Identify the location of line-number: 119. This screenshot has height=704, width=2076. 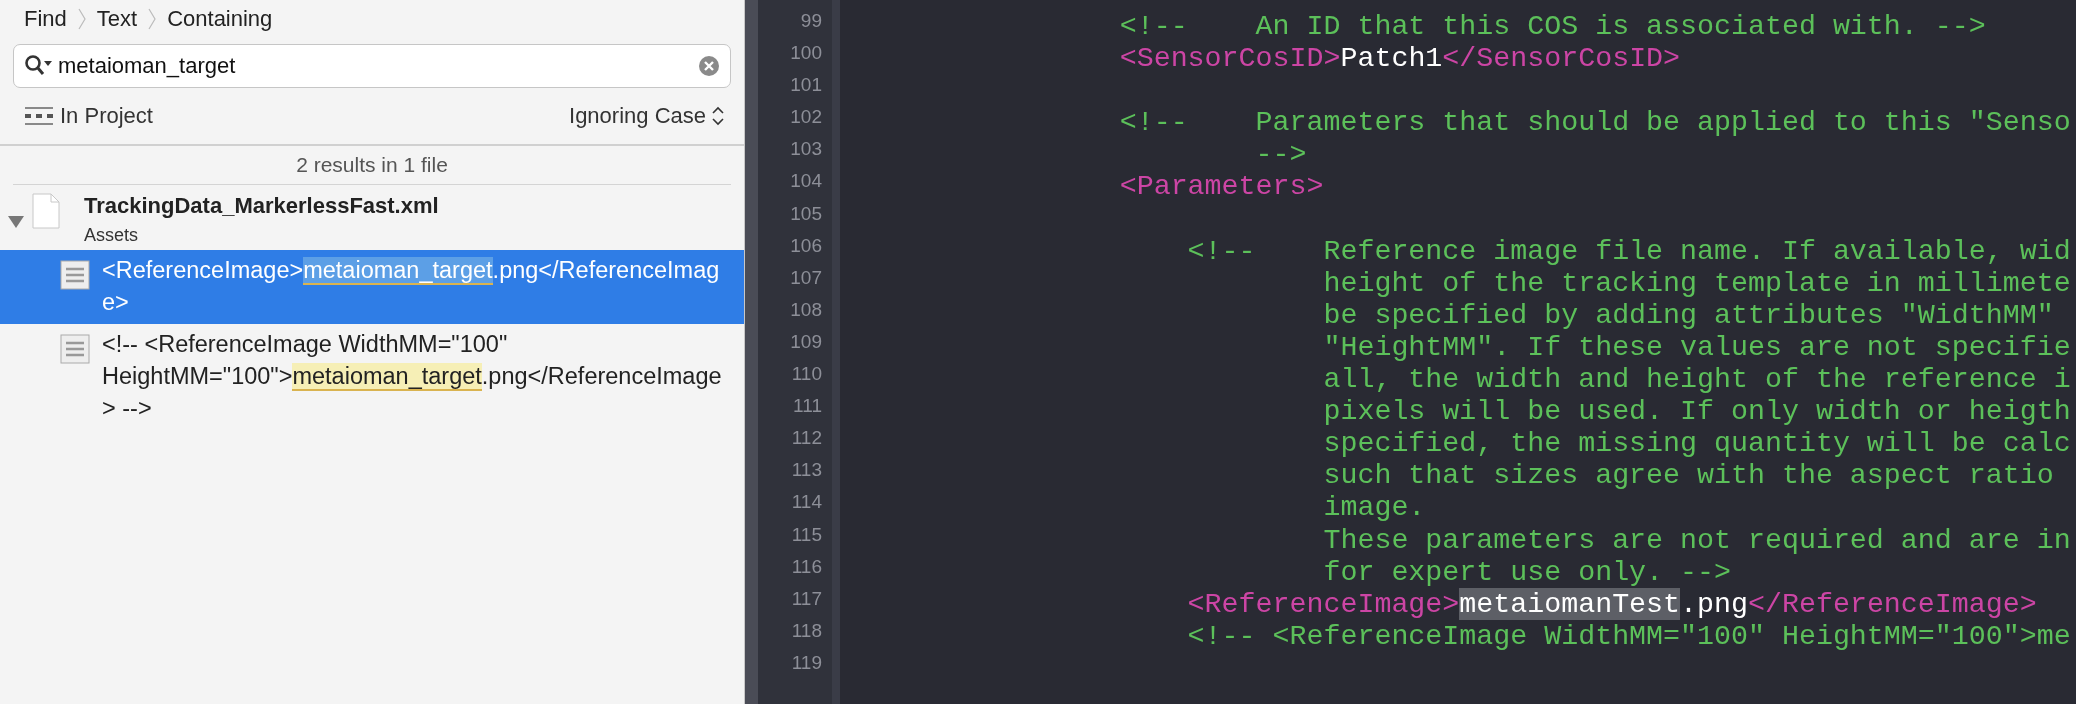
(806, 663).